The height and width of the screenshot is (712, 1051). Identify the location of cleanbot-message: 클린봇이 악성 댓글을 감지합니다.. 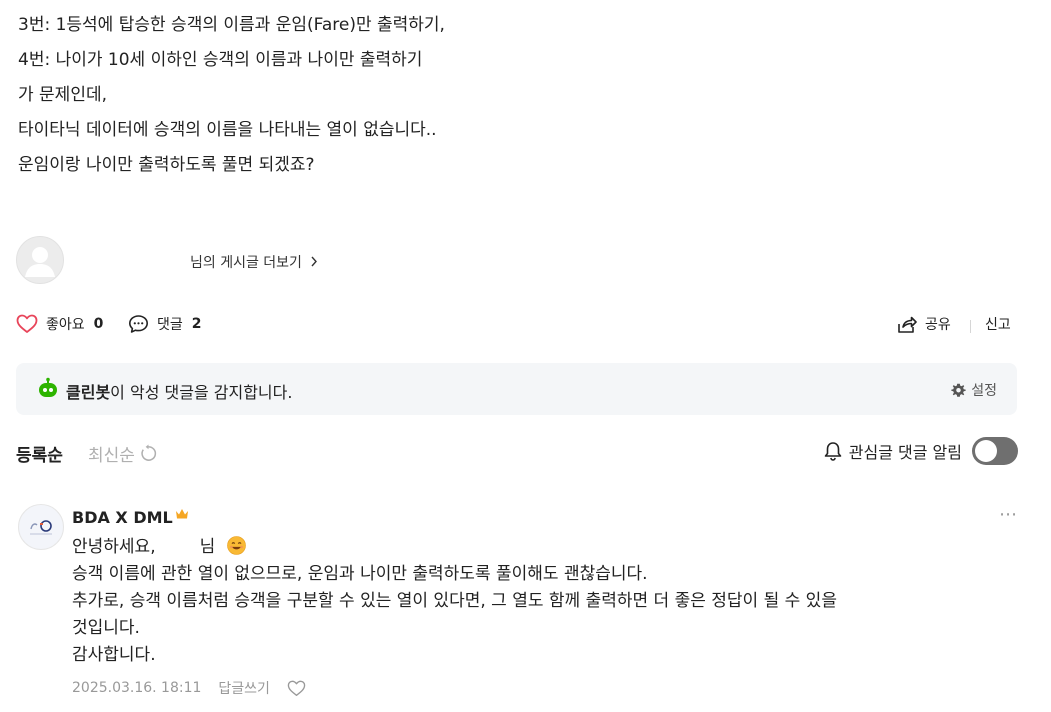
(179, 391).